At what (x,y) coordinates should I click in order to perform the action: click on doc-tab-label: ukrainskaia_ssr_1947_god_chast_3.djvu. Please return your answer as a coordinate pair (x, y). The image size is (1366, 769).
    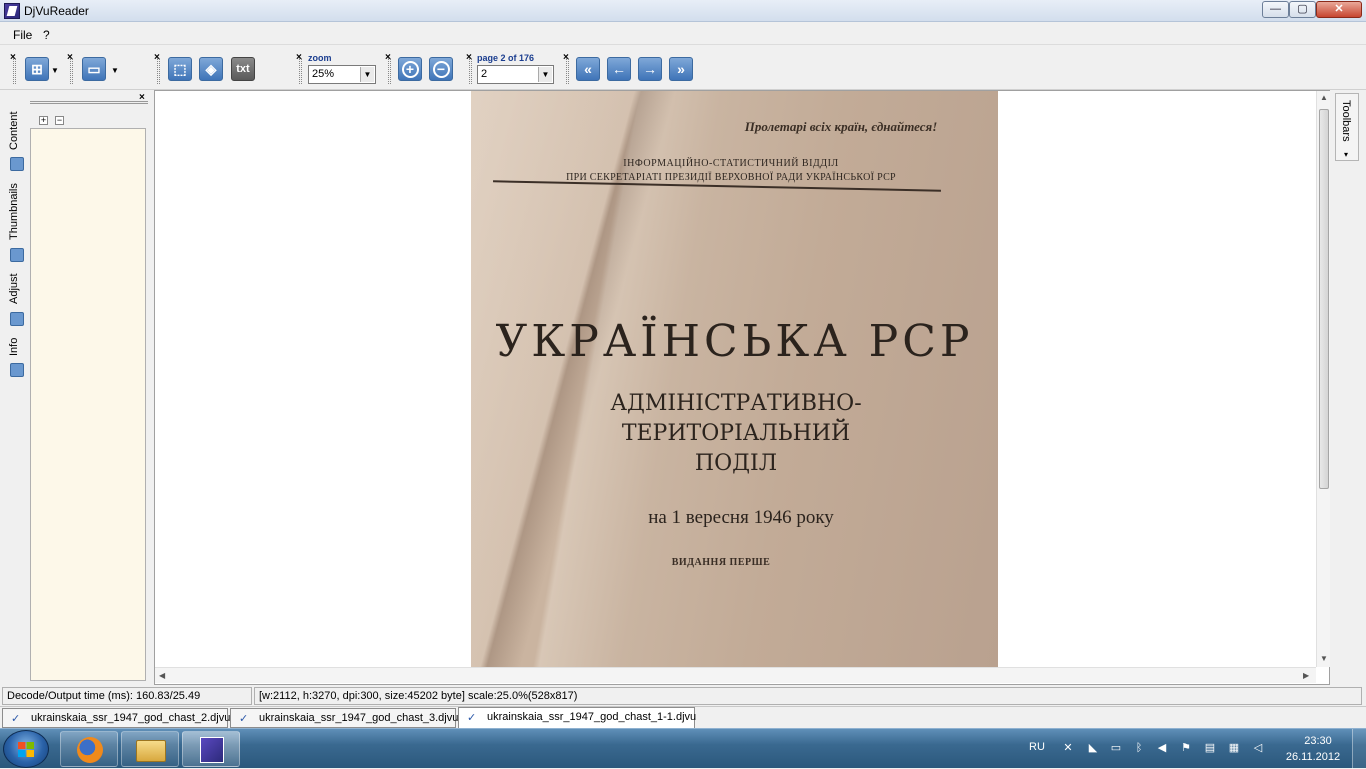
    Looking at the image, I should click on (359, 718).